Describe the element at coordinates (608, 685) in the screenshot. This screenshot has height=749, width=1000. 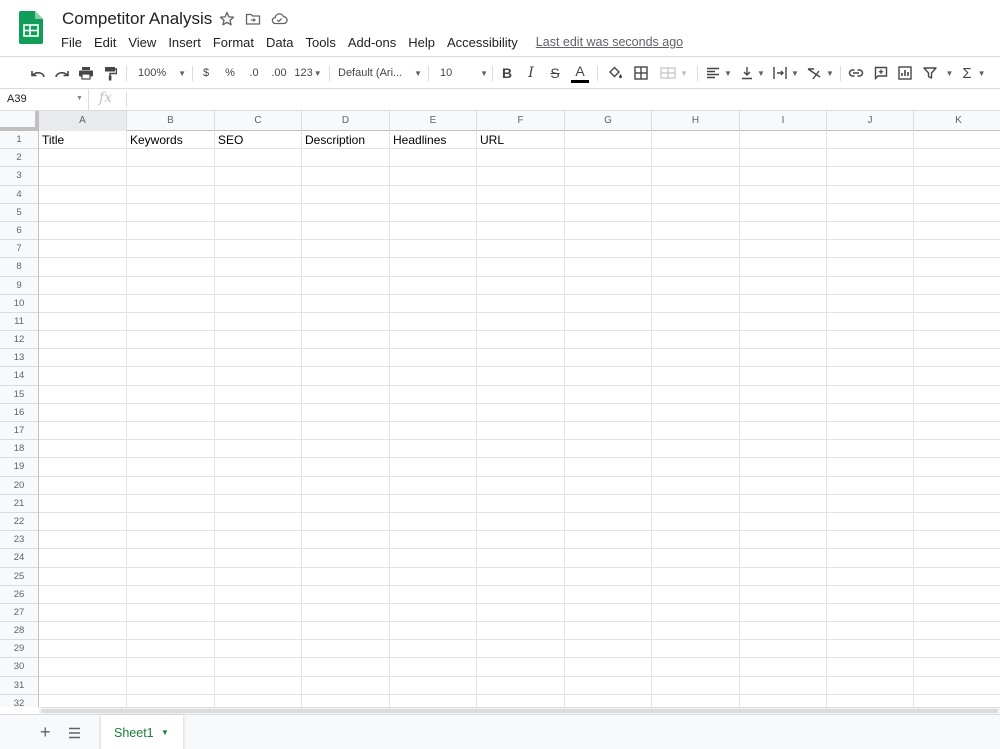
I see `cell-g31` at that location.